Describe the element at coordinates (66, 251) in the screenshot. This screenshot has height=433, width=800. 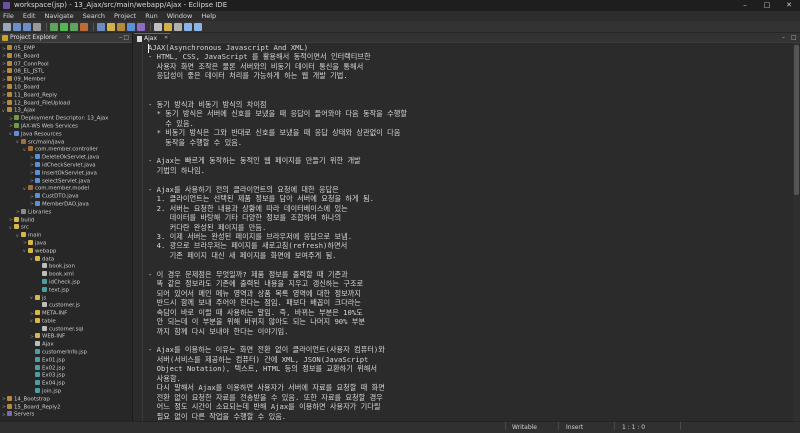
I see `tree-item: v webapp` at that location.